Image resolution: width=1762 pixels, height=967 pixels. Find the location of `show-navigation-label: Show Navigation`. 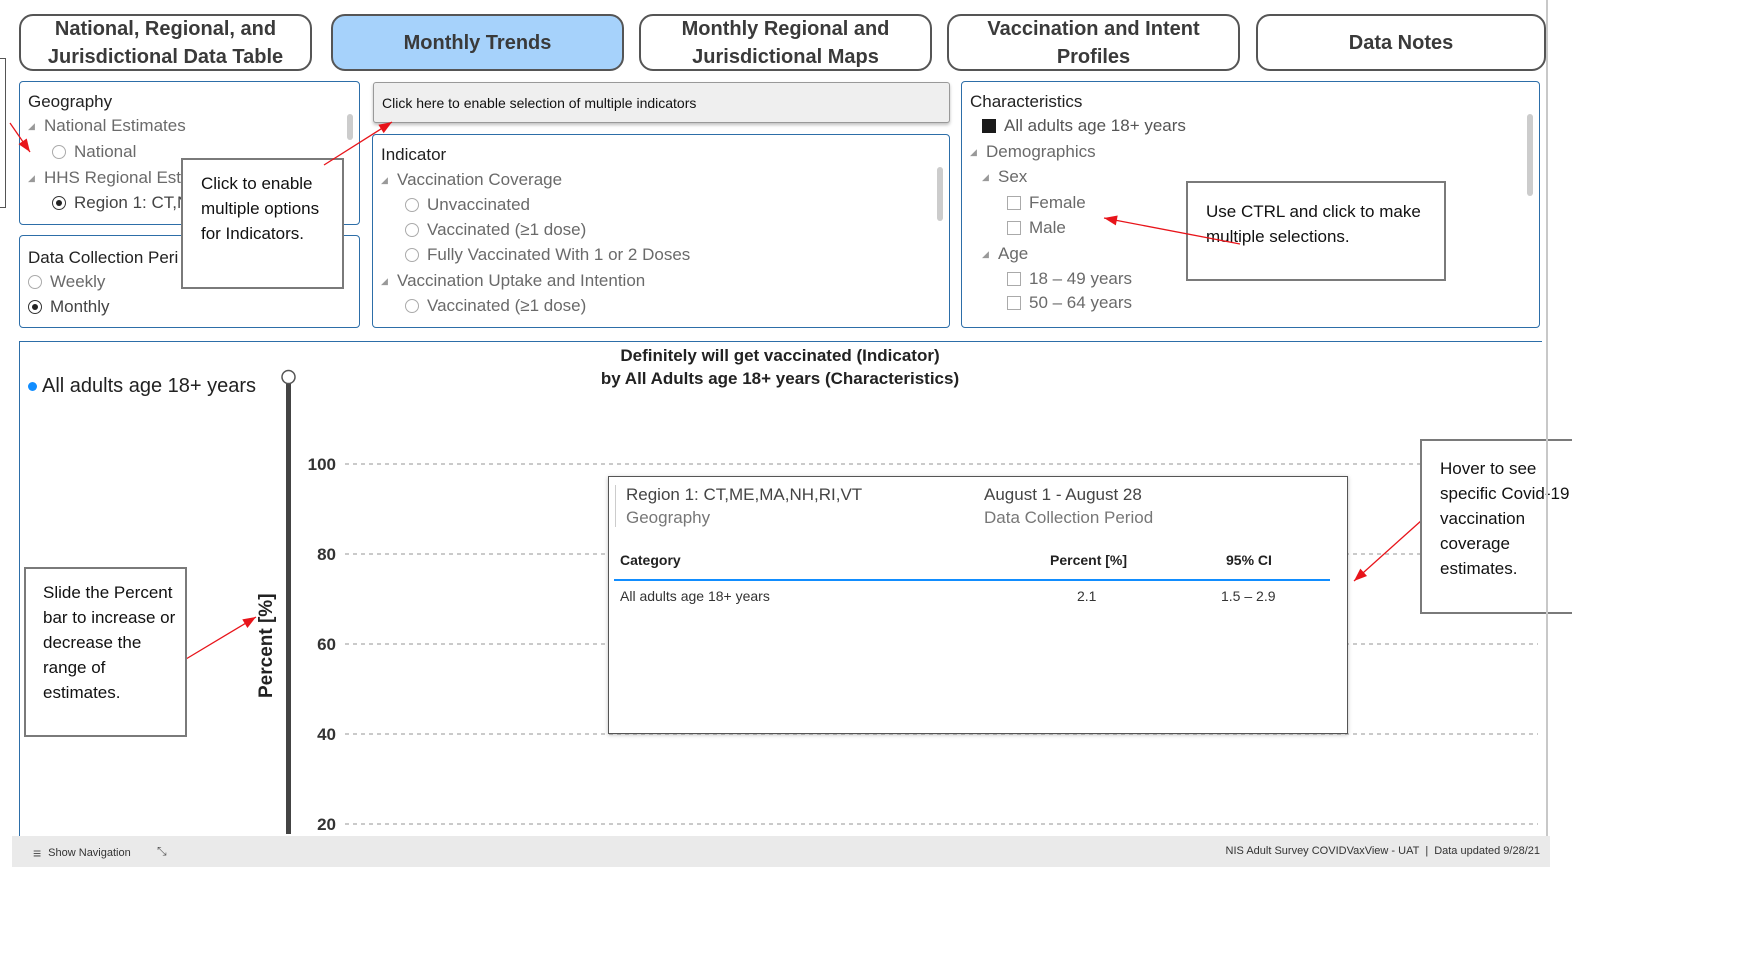

show-navigation-label: Show Navigation is located at coordinates (89, 853).